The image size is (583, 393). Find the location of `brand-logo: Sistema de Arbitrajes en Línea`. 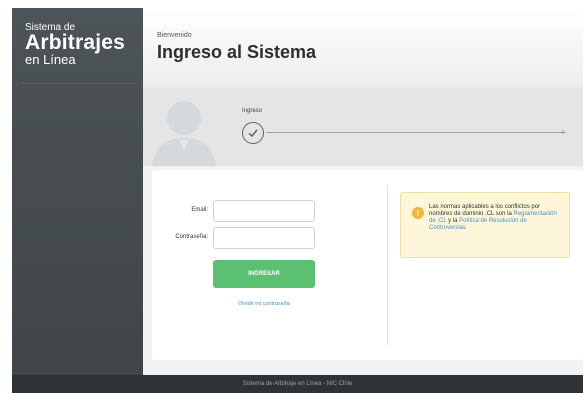

brand-logo: Sistema de Arbitrajes en Línea is located at coordinates (75, 44).